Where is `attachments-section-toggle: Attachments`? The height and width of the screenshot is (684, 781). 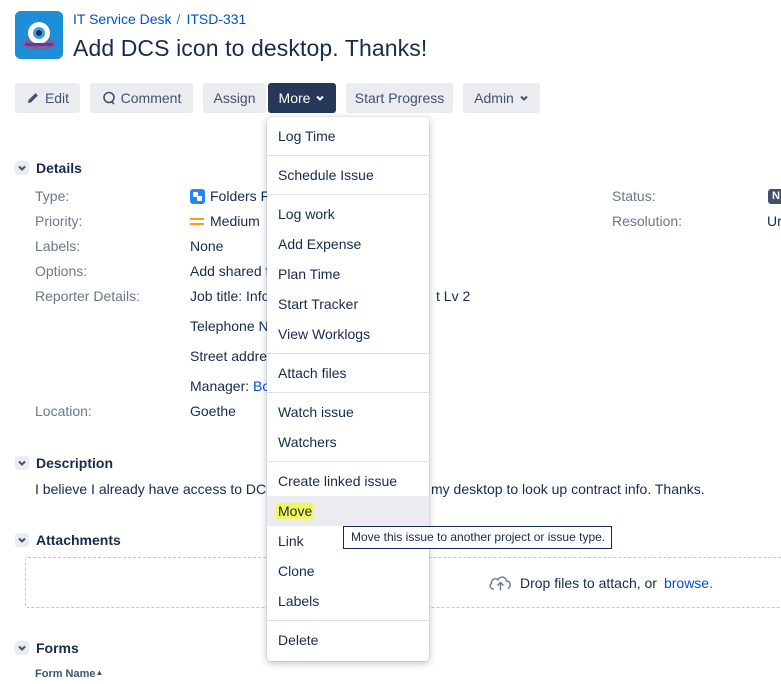 attachments-section-toggle: Attachments is located at coordinates (68, 540).